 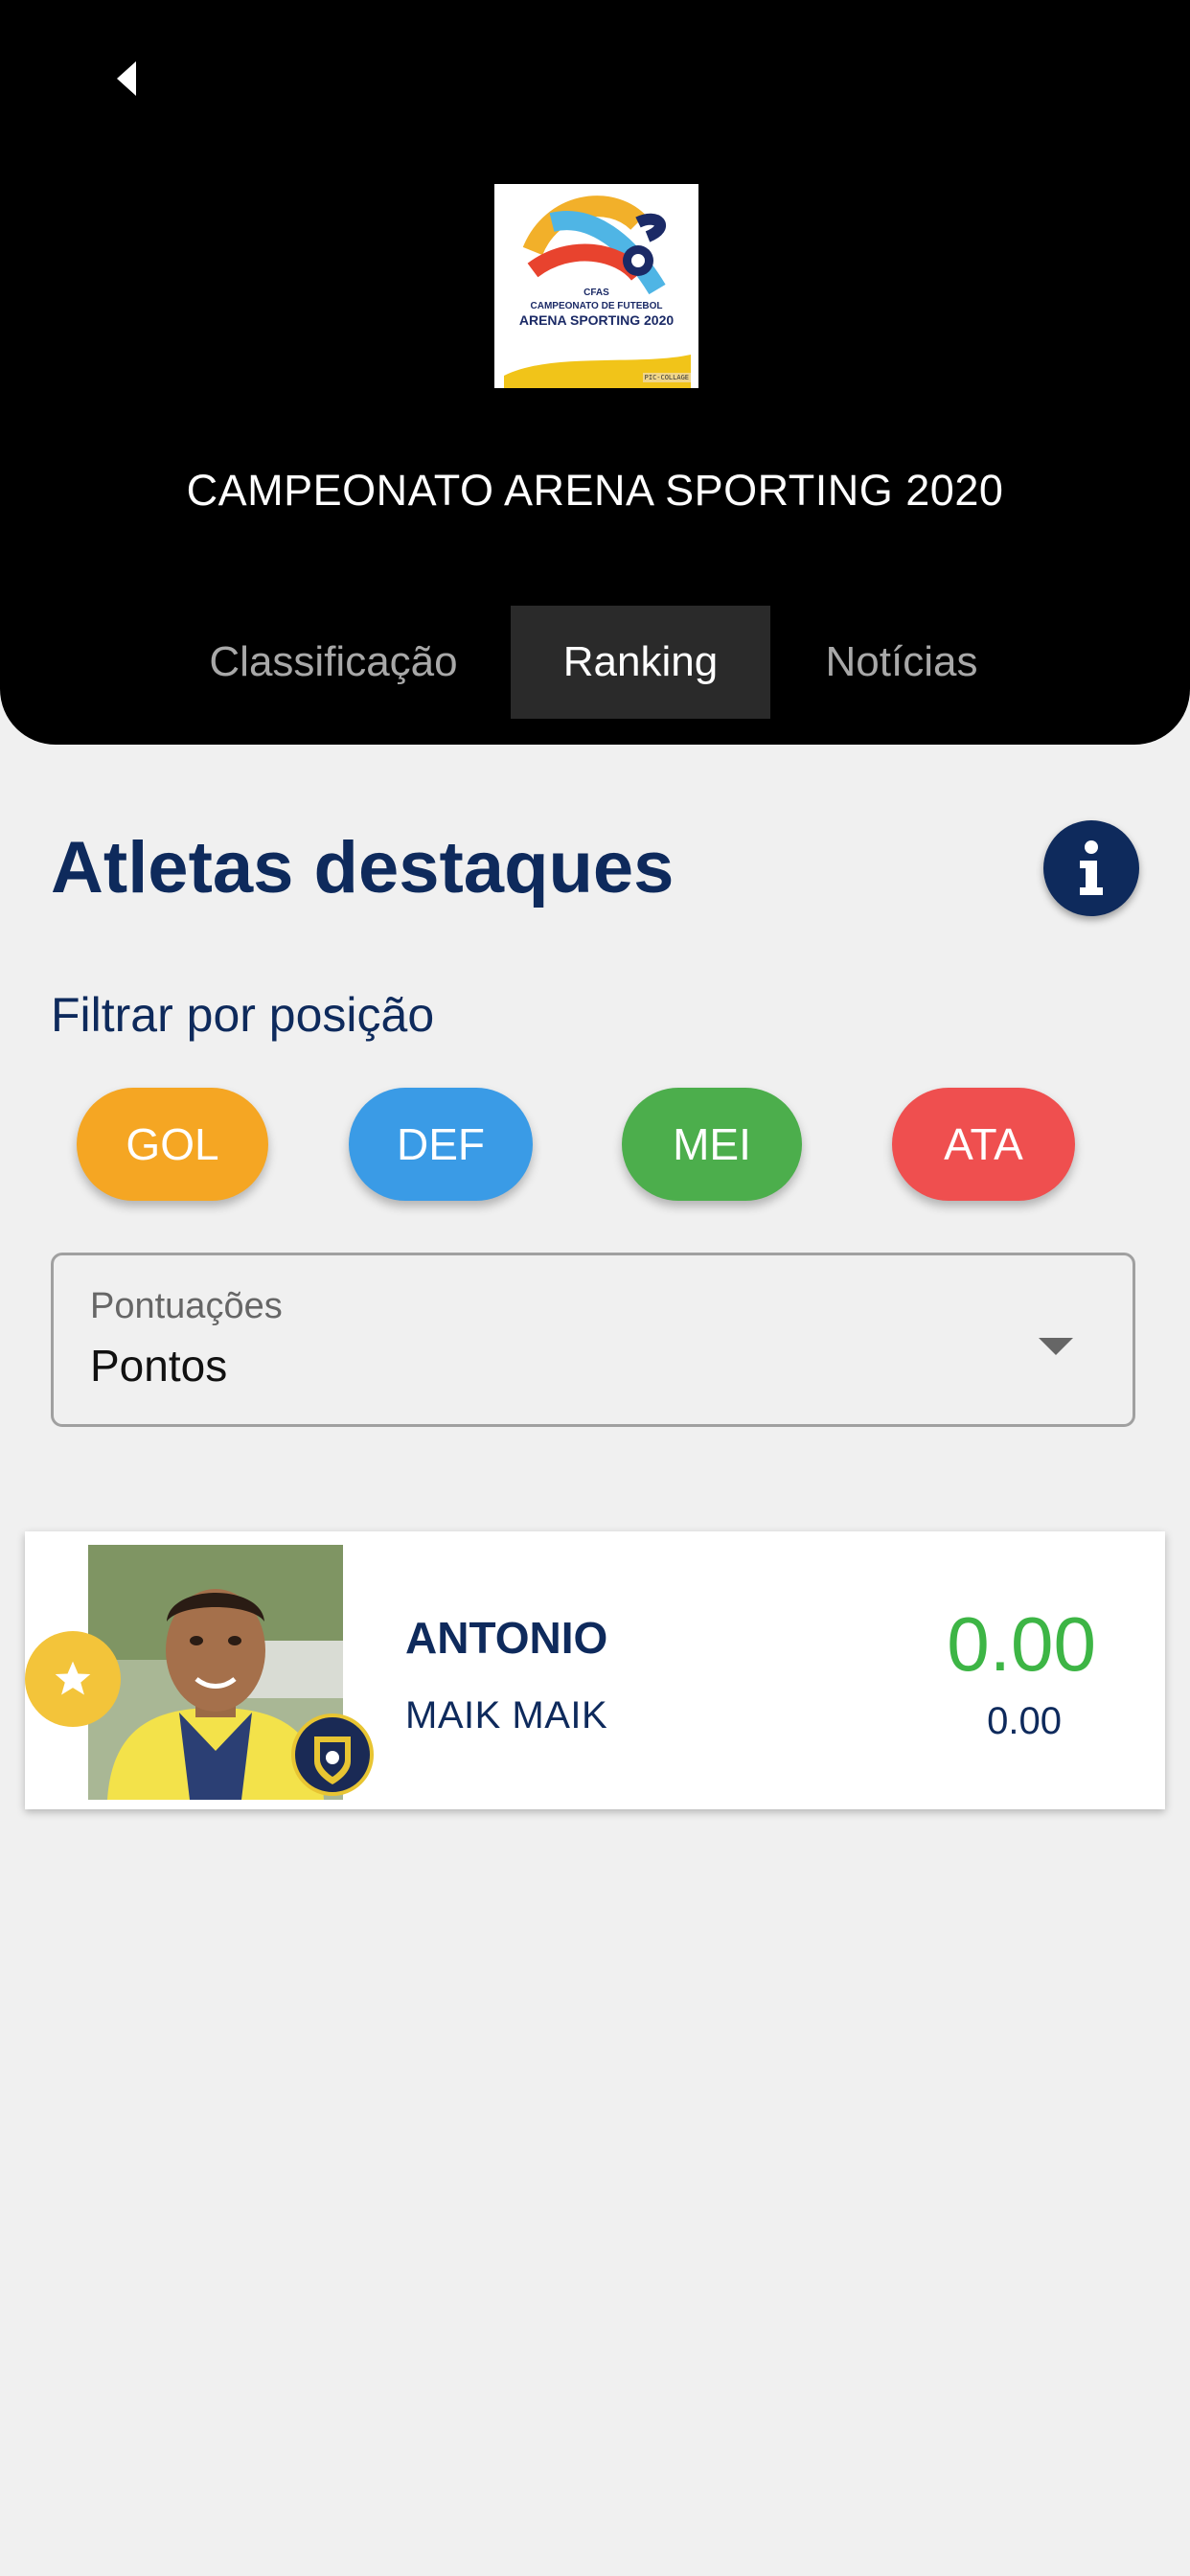 I want to click on favorite-star-button, so click(x=73, y=1679).